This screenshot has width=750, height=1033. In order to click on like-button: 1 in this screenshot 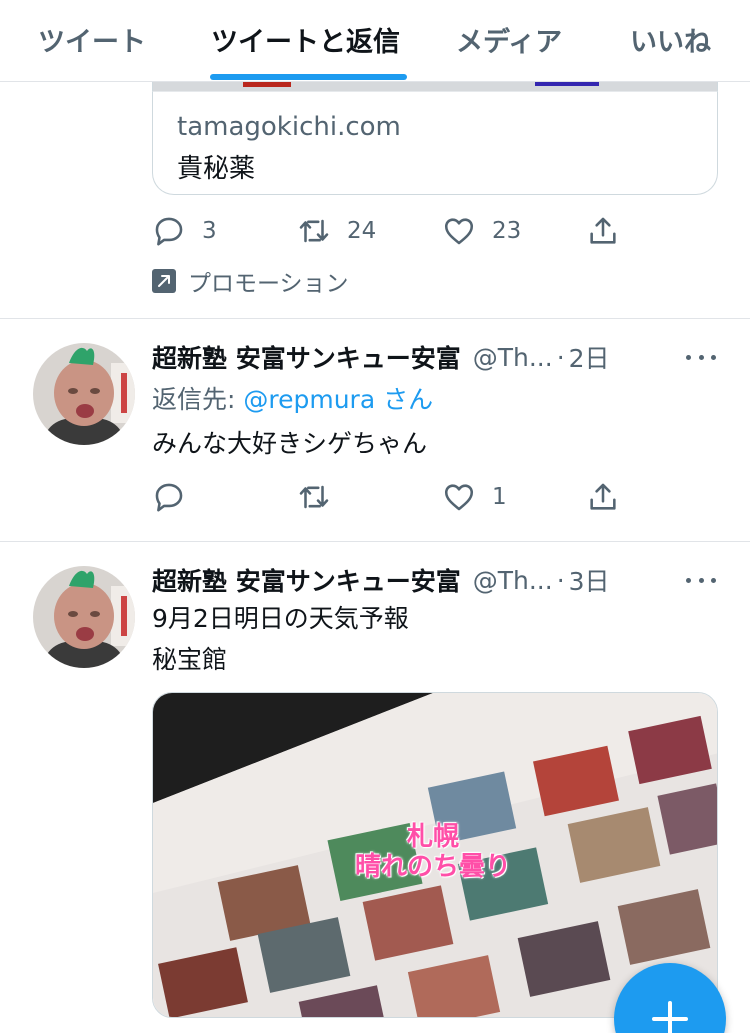, I will do `click(474, 497)`.